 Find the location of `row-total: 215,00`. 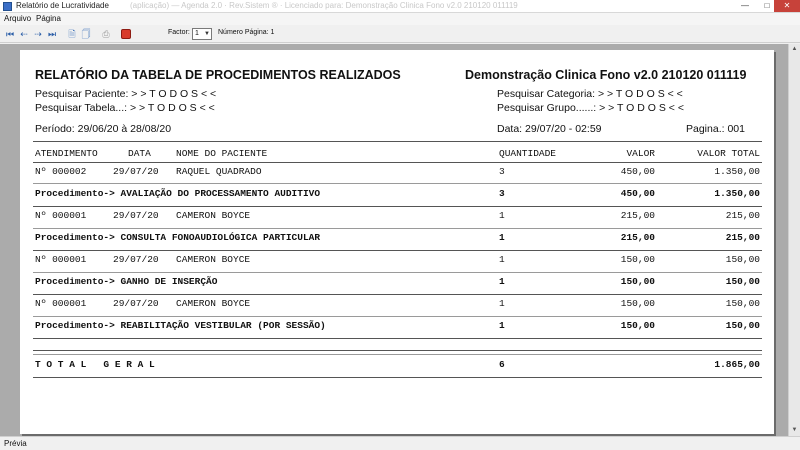

row-total: 215,00 is located at coordinates (742, 215).